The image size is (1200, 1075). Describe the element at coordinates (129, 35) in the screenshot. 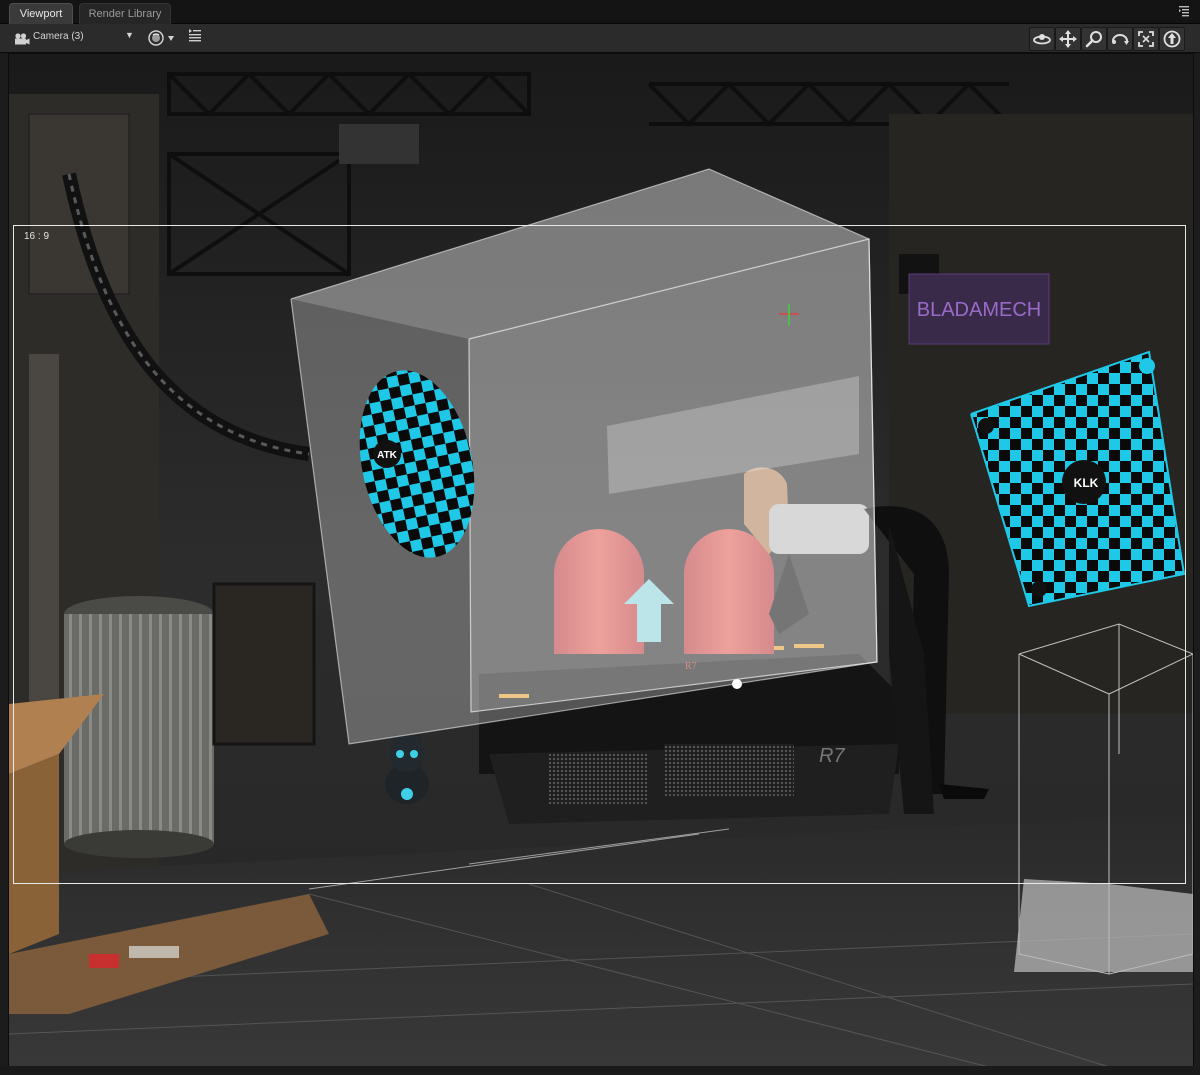

I see `chevron-down-icon: ▼` at that location.